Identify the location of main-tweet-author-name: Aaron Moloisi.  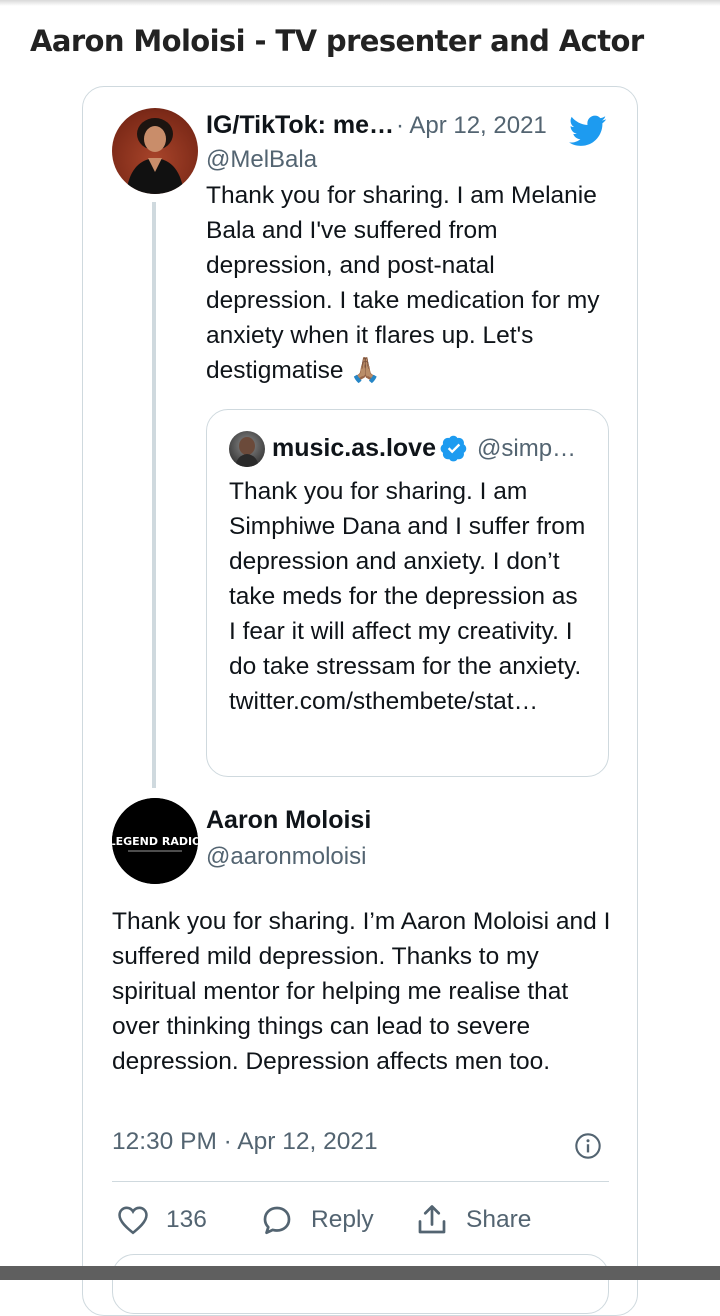
(288, 820).